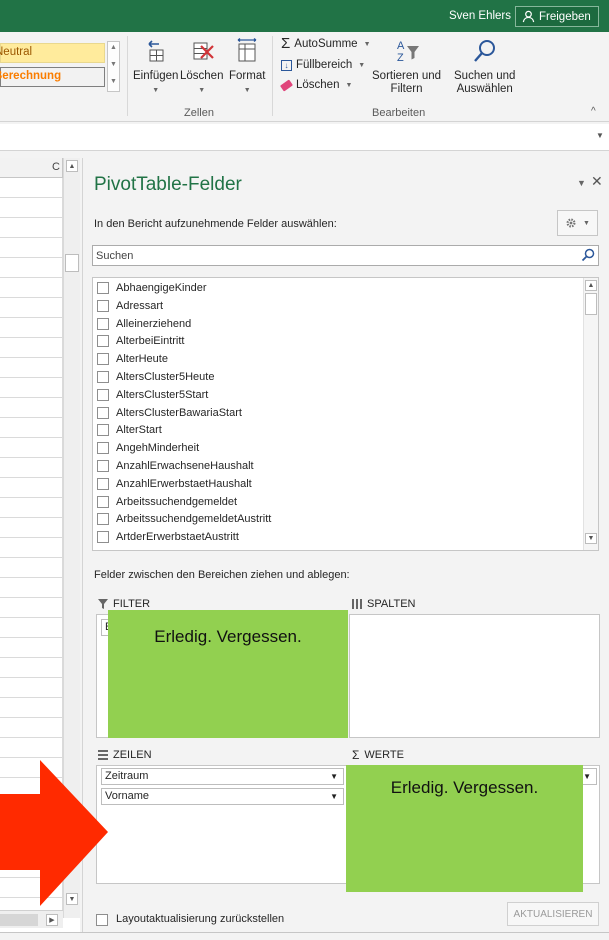 The height and width of the screenshot is (940, 609). What do you see at coordinates (356, 755) in the screenshot?
I see `sigma-icon: Σ` at bounding box center [356, 755].